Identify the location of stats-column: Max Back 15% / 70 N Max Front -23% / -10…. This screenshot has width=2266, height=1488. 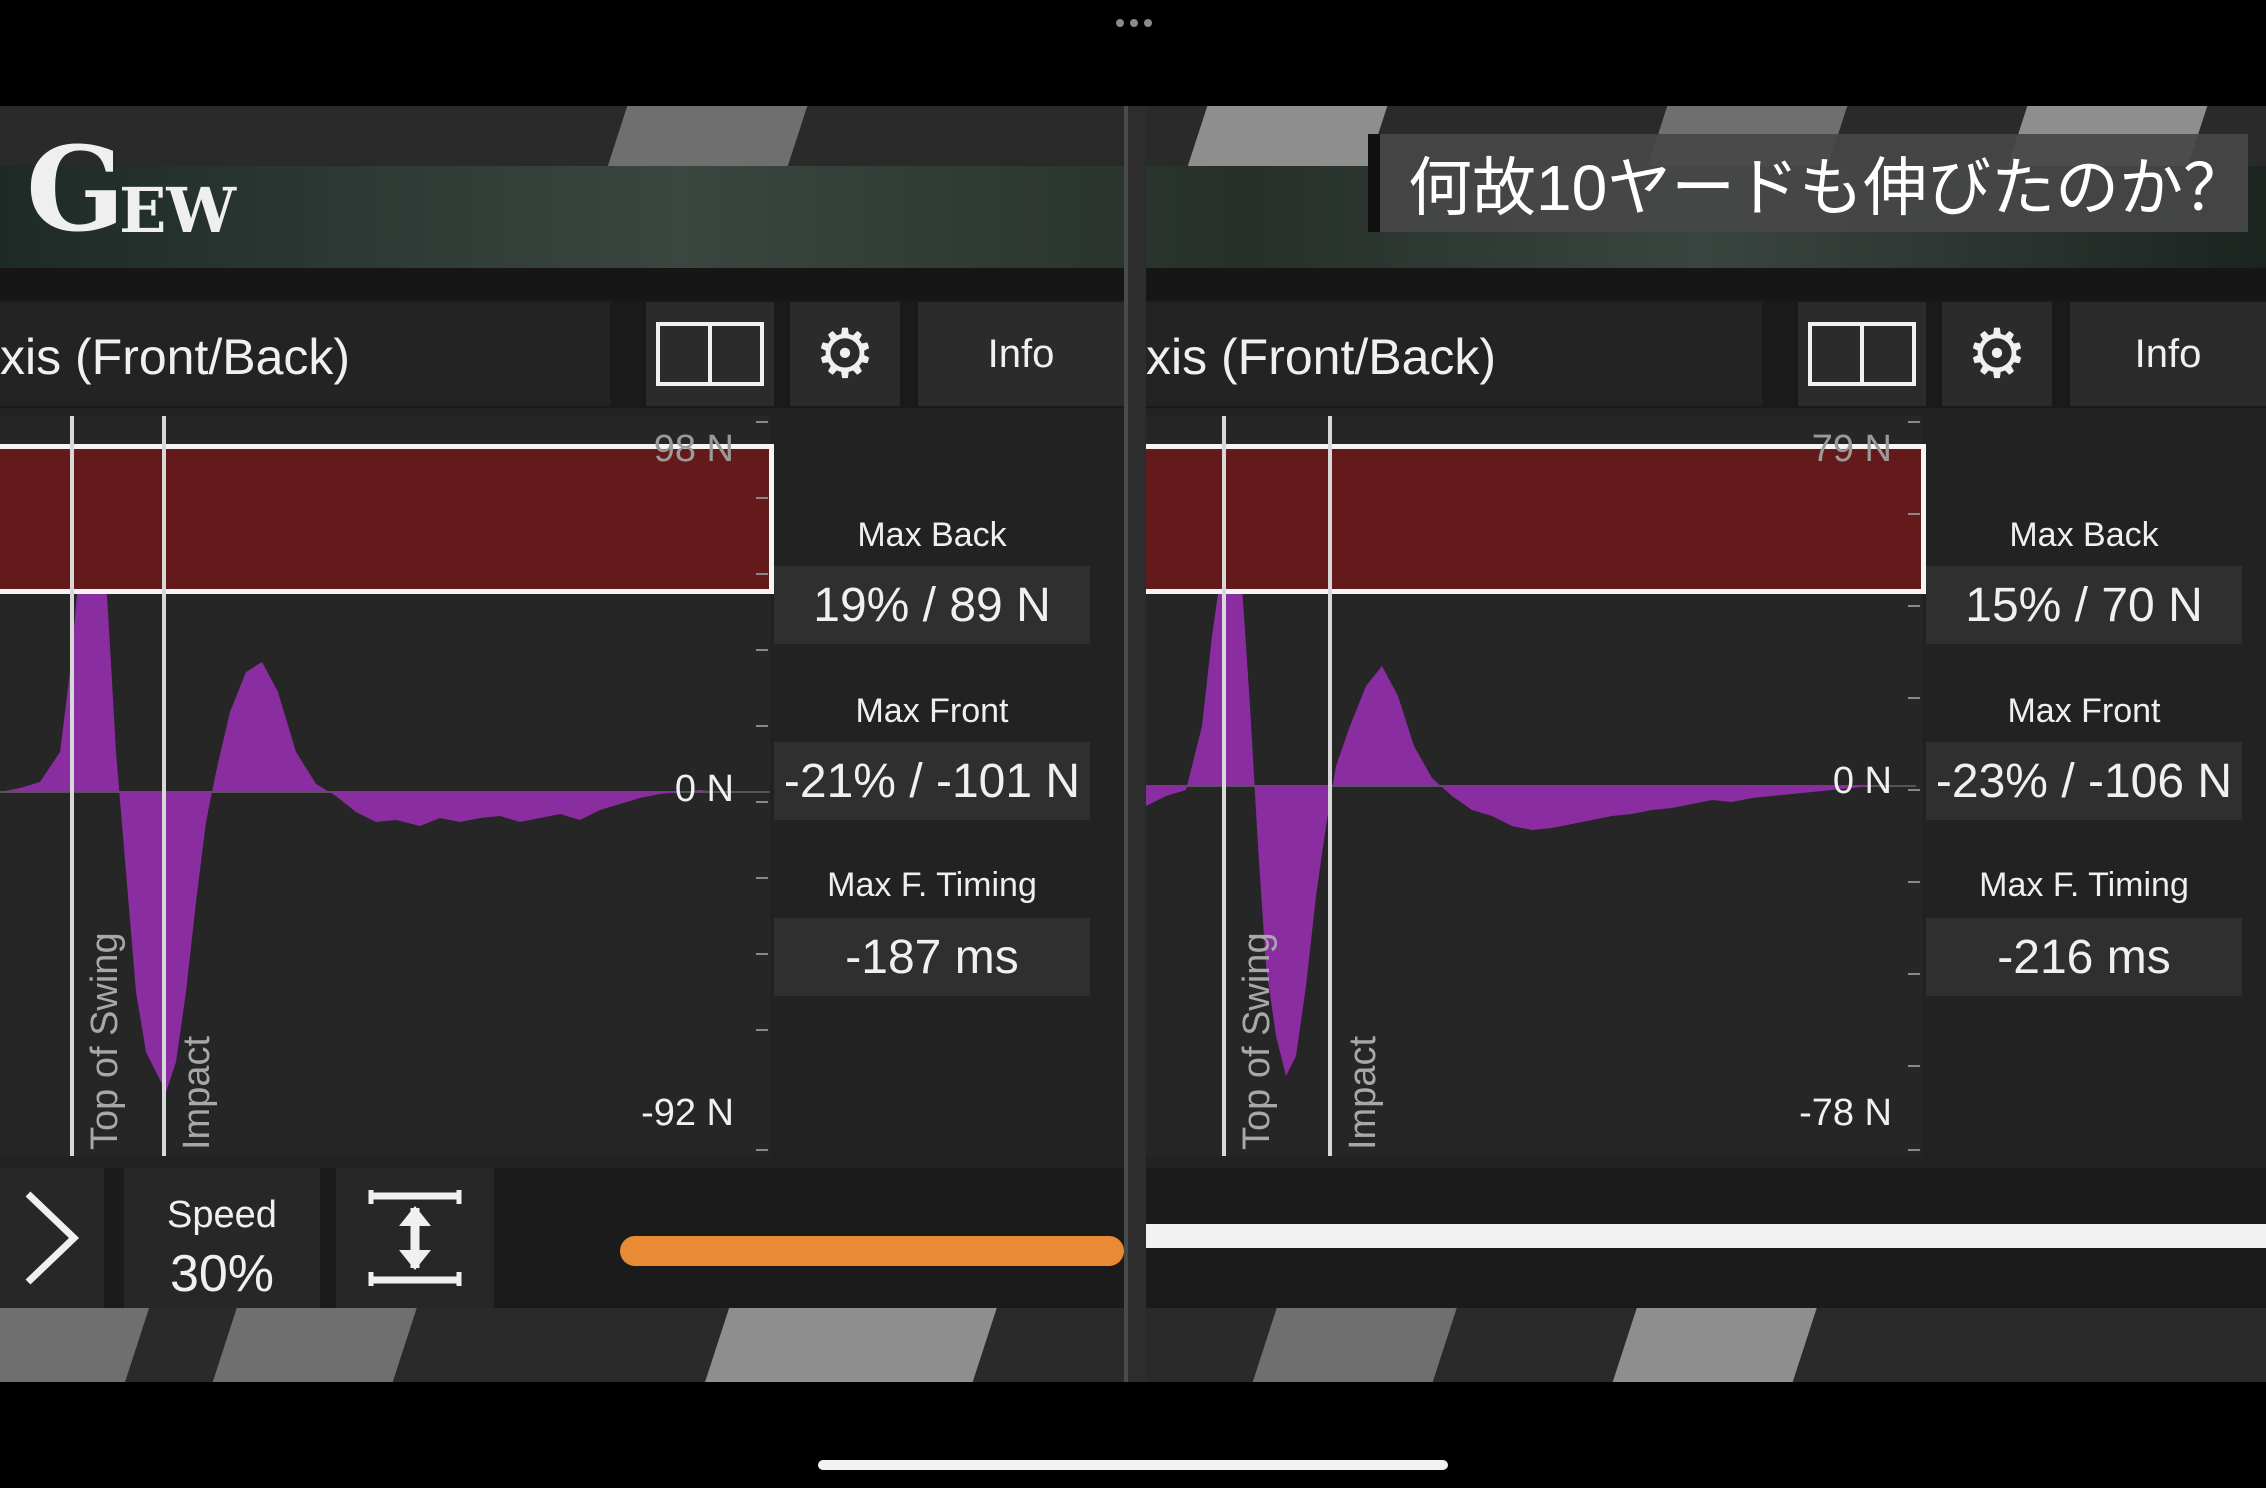
(2084, 786).